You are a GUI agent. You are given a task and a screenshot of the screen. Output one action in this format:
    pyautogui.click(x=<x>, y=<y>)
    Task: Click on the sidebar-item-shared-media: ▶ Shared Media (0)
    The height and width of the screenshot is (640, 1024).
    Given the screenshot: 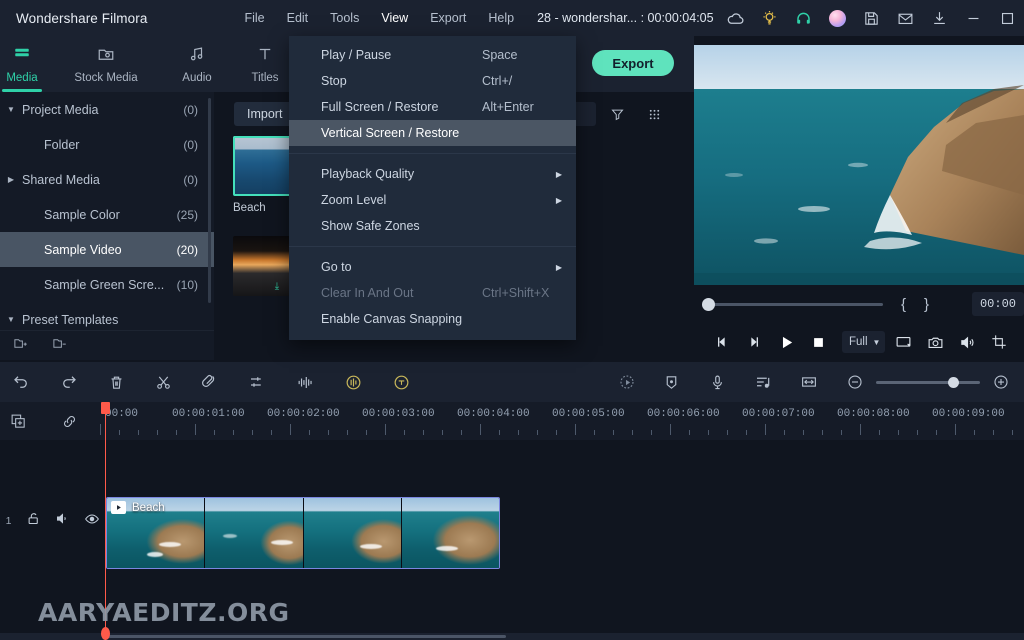 What is the action you would take?
    pyautogui.click(x=107, y=179)
    